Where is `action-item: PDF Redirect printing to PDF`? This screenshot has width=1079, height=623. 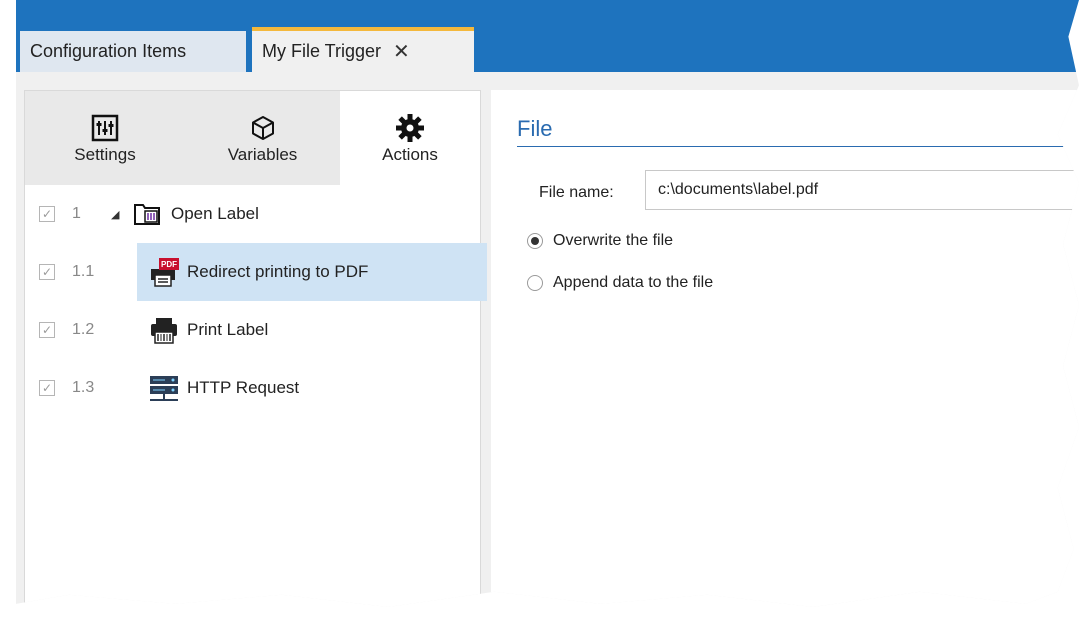 action-item: PDF Redirect printing to PDF is located at coordinates (312, 272).